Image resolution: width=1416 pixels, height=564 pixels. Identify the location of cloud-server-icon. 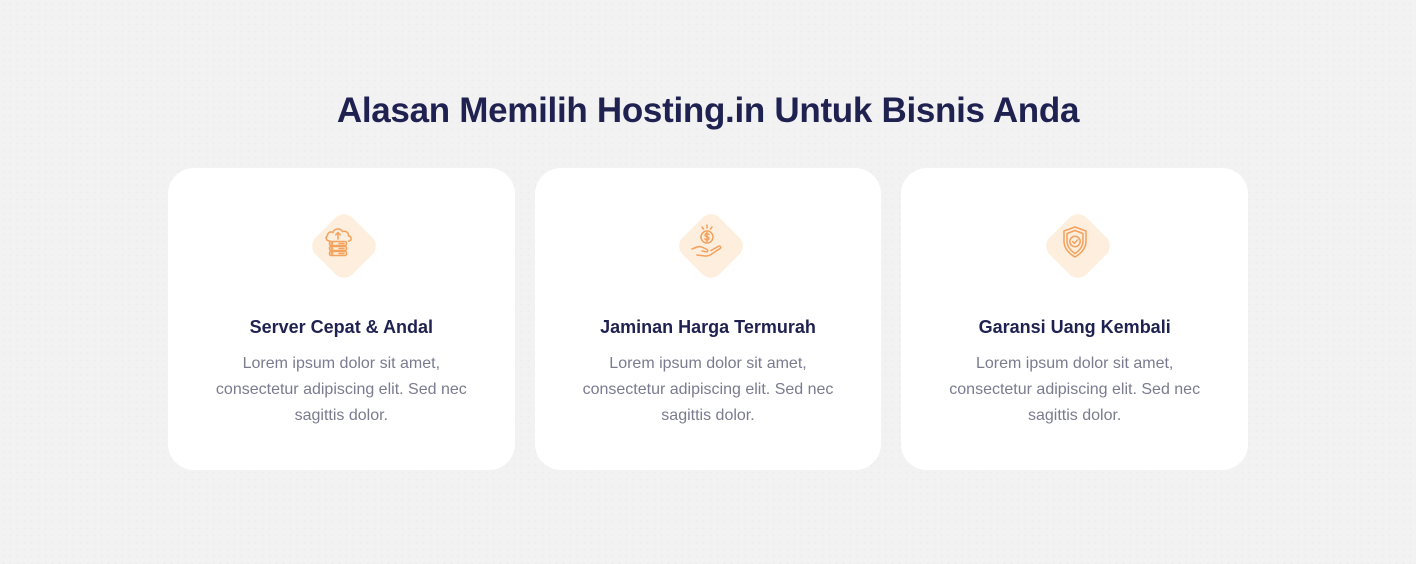
(339, 242).